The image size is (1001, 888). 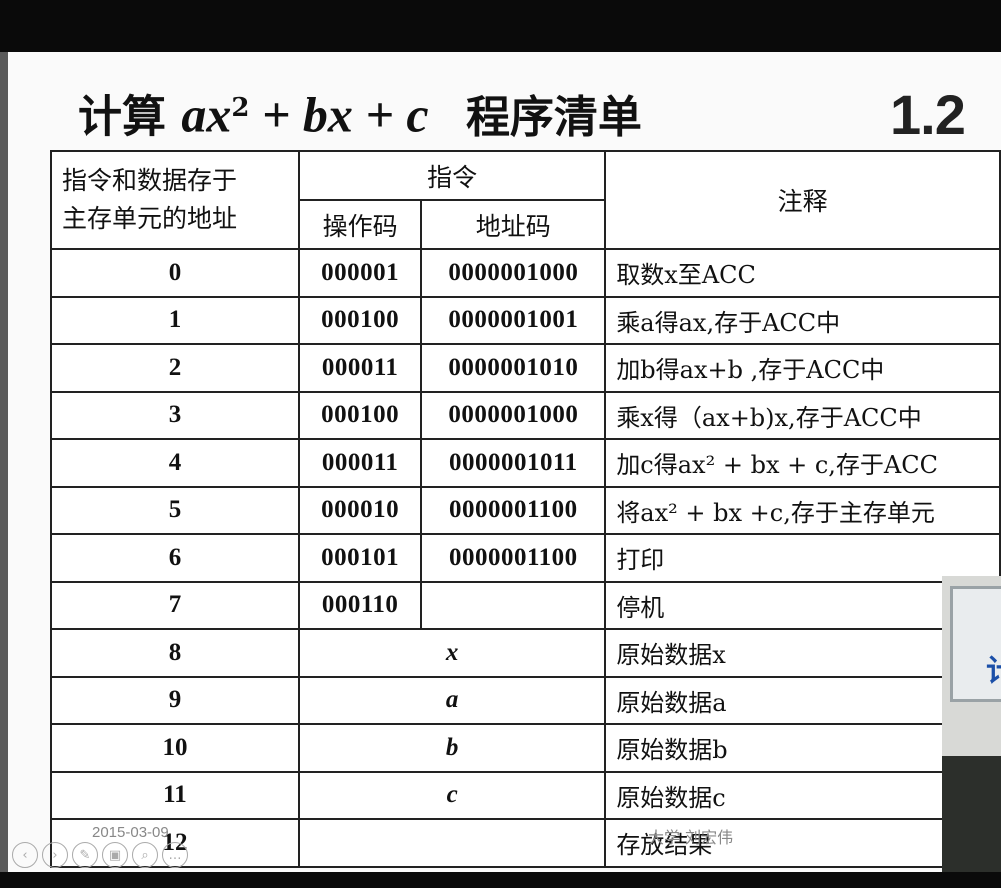 What do you see at coordinates (175, 320) in the screenshot?
I see `row-address: 1` at bounding box center [175, 320].